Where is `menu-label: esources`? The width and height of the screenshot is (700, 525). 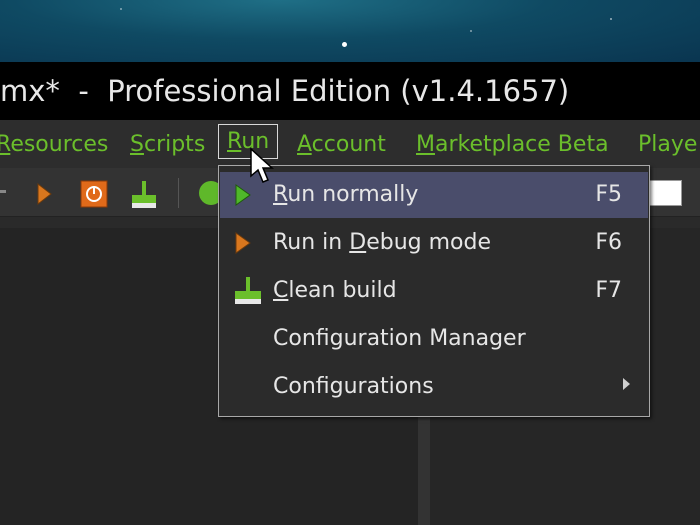
menu-label: esources is located at coordinates (59, 144).